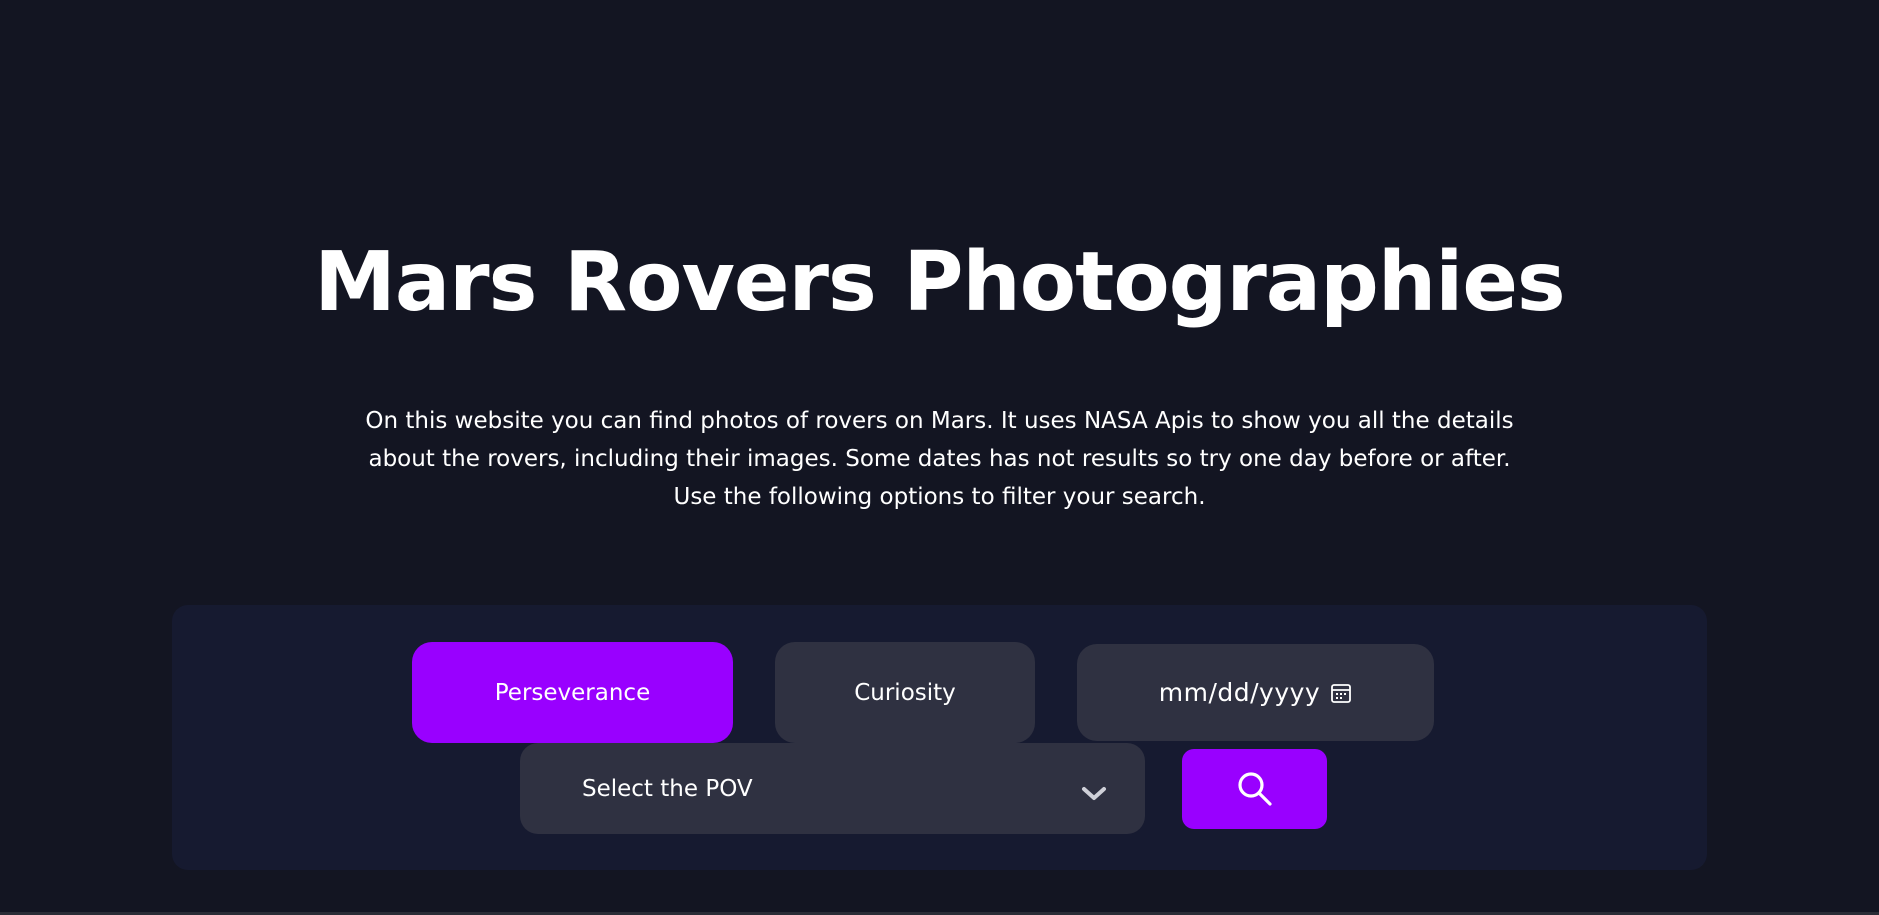  What do you see at coordinates (832, 788) in the screenshot?
I see `pov-select: Select the POV` at bounding box center [832, 788].